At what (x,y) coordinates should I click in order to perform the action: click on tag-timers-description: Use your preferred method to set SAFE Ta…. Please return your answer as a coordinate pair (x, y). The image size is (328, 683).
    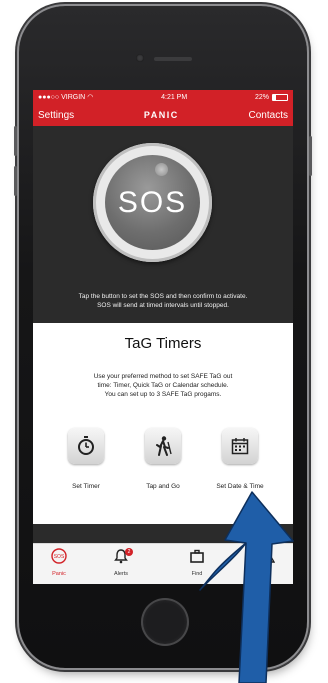
    Looking at the image, I should click on (163, 385).